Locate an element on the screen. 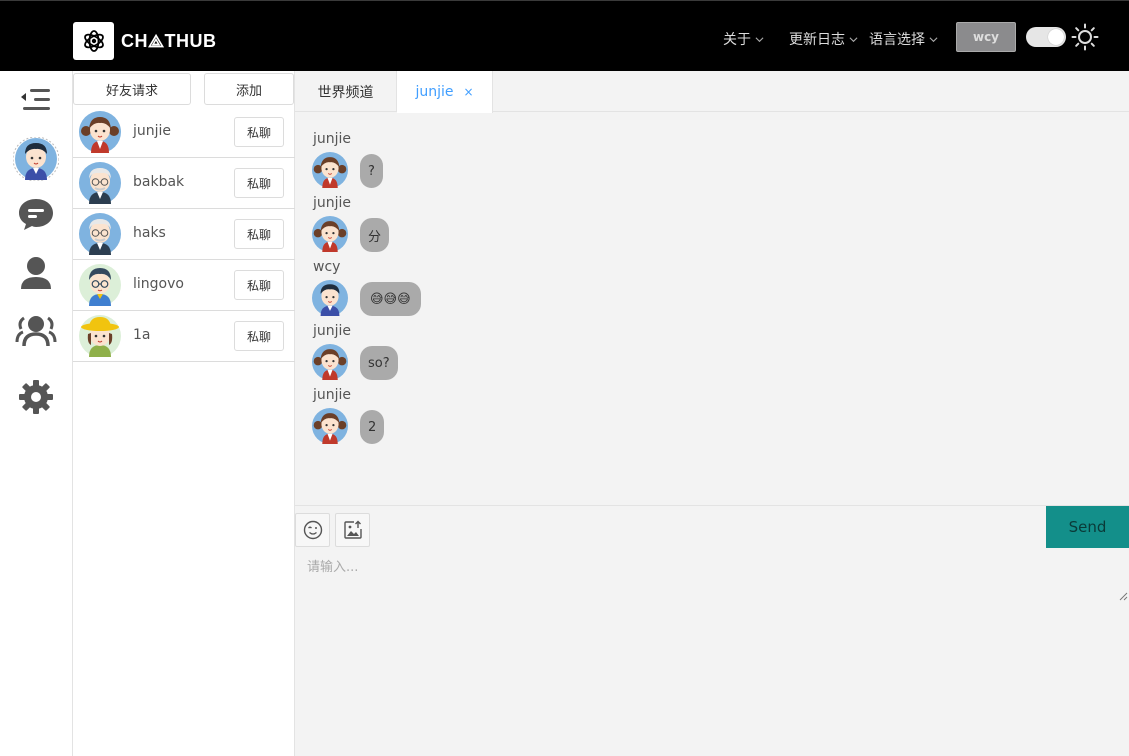  friend-row: bakbak 私聊 is located at coordinates (184, 183).